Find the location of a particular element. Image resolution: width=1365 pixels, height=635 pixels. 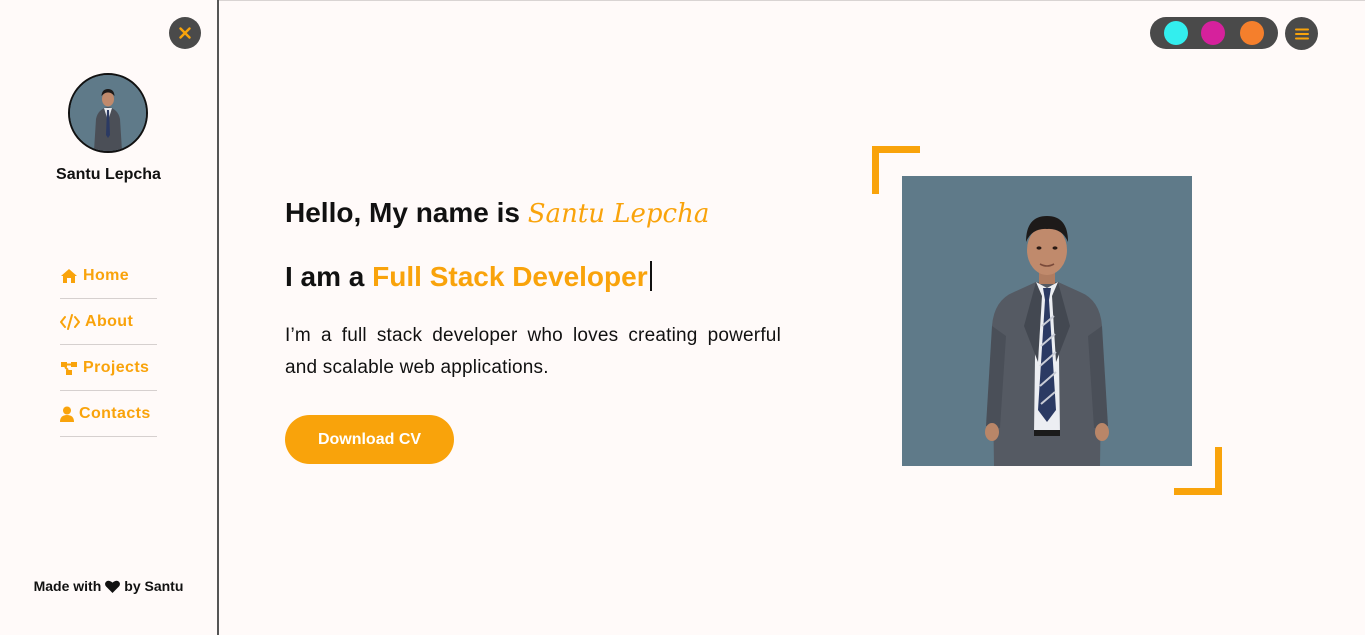

code-icon is located at coordinates (70, 321).